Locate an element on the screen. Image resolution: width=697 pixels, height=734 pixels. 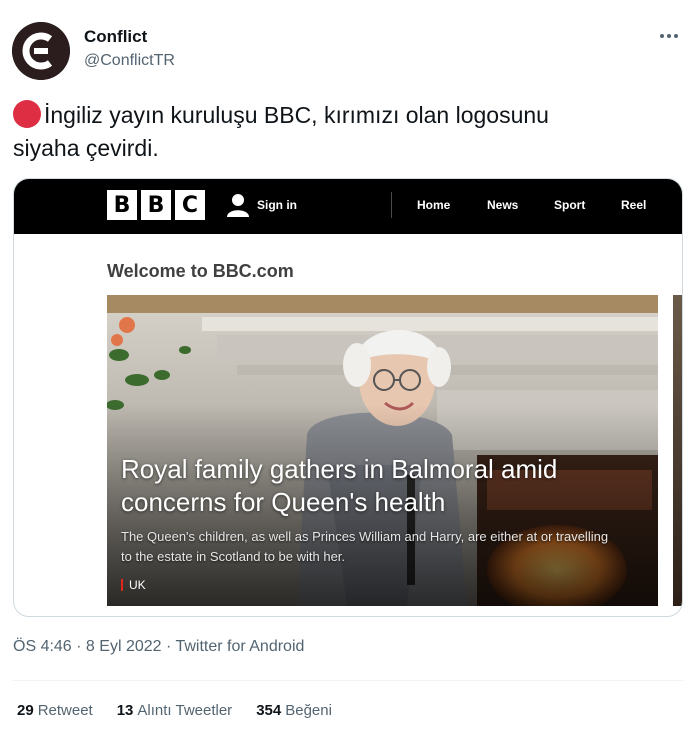
avatar is located at coordinates (41, 51).